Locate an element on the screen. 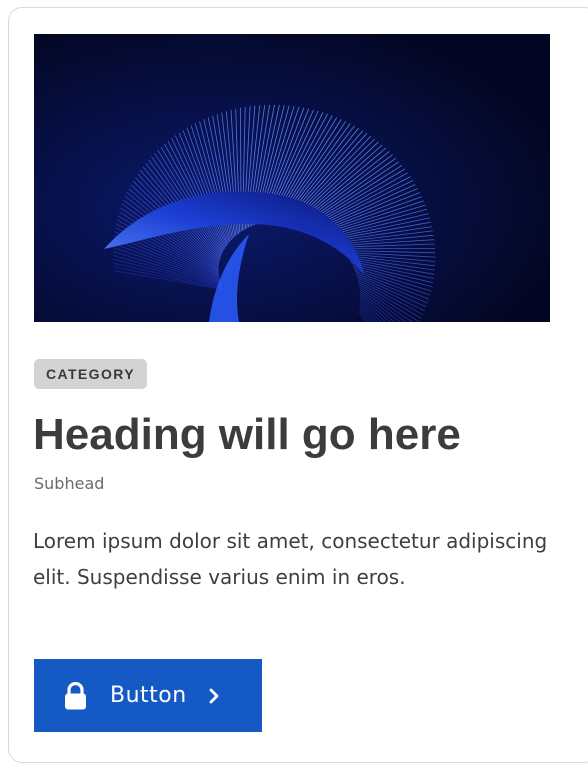  lock-icon is located at coordinates (75, 695).